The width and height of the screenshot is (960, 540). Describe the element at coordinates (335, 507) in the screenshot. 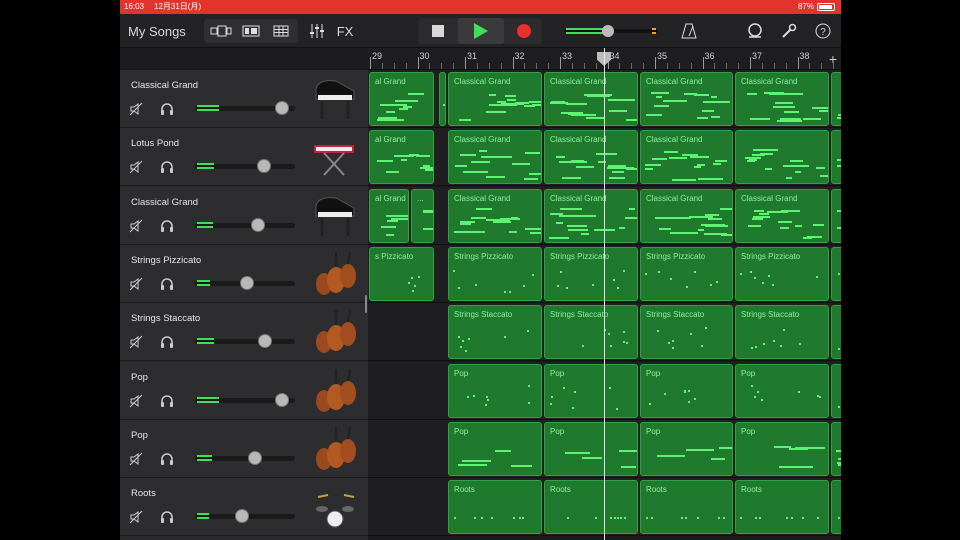

I see `drum-kit-icon` at that location.